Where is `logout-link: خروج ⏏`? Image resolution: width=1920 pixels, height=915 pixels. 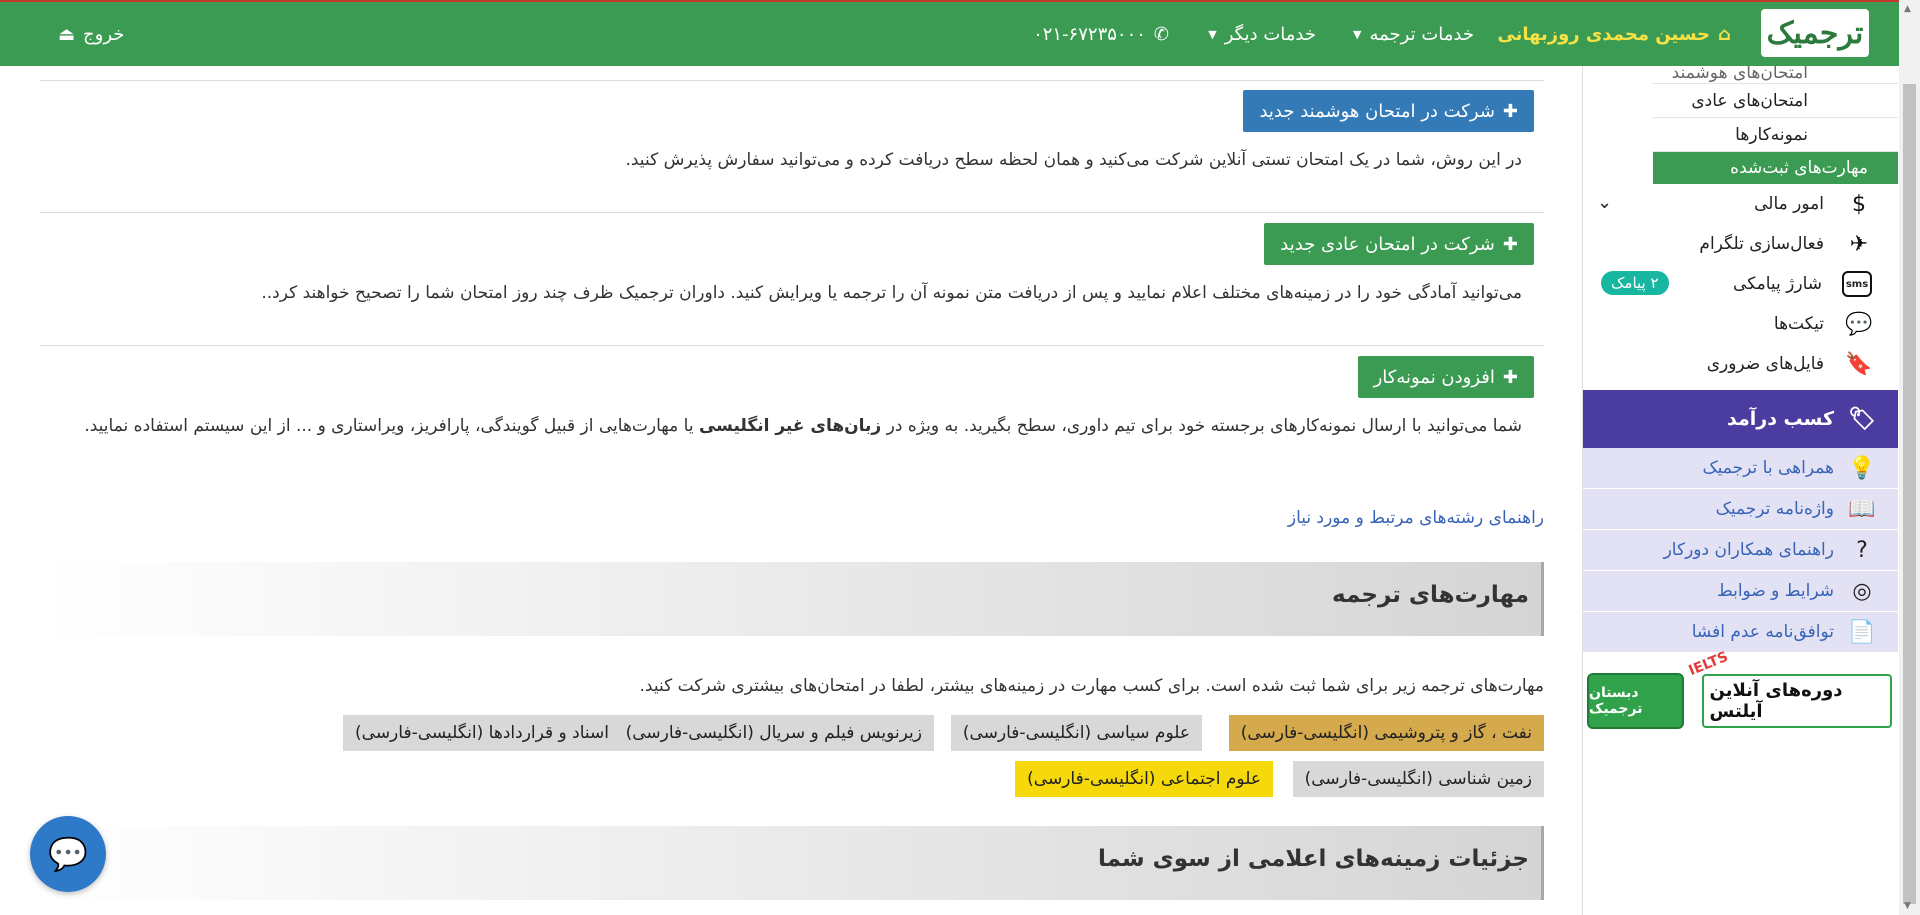 logout-link: خروج ⏏ is located at coordinates (91, 34).